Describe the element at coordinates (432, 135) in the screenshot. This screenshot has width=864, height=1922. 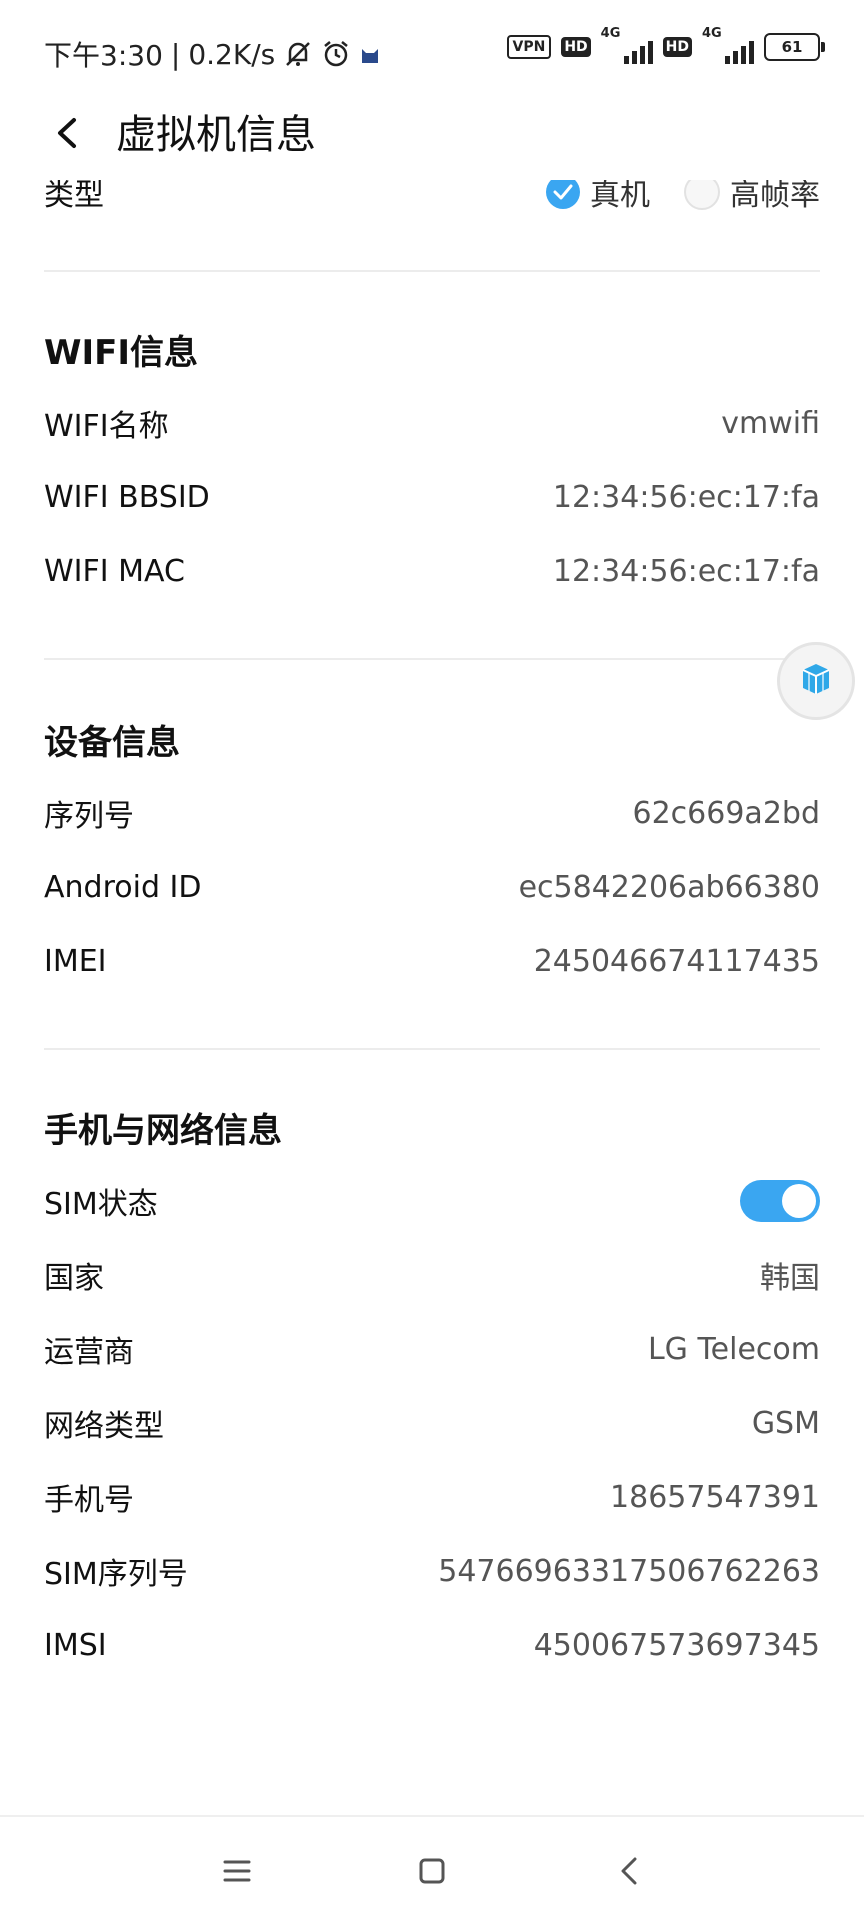
I see `app-bar: 虚拟机信息` at that location.